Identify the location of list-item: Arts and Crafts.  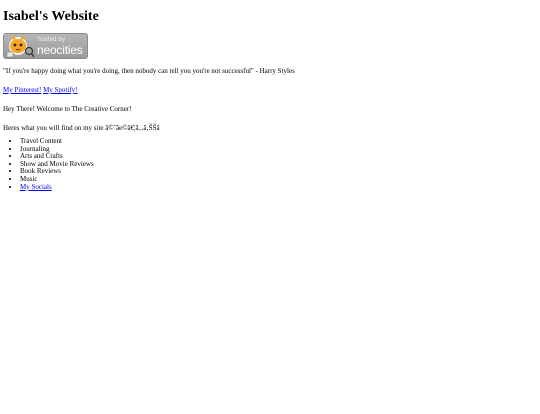
(278, 157).